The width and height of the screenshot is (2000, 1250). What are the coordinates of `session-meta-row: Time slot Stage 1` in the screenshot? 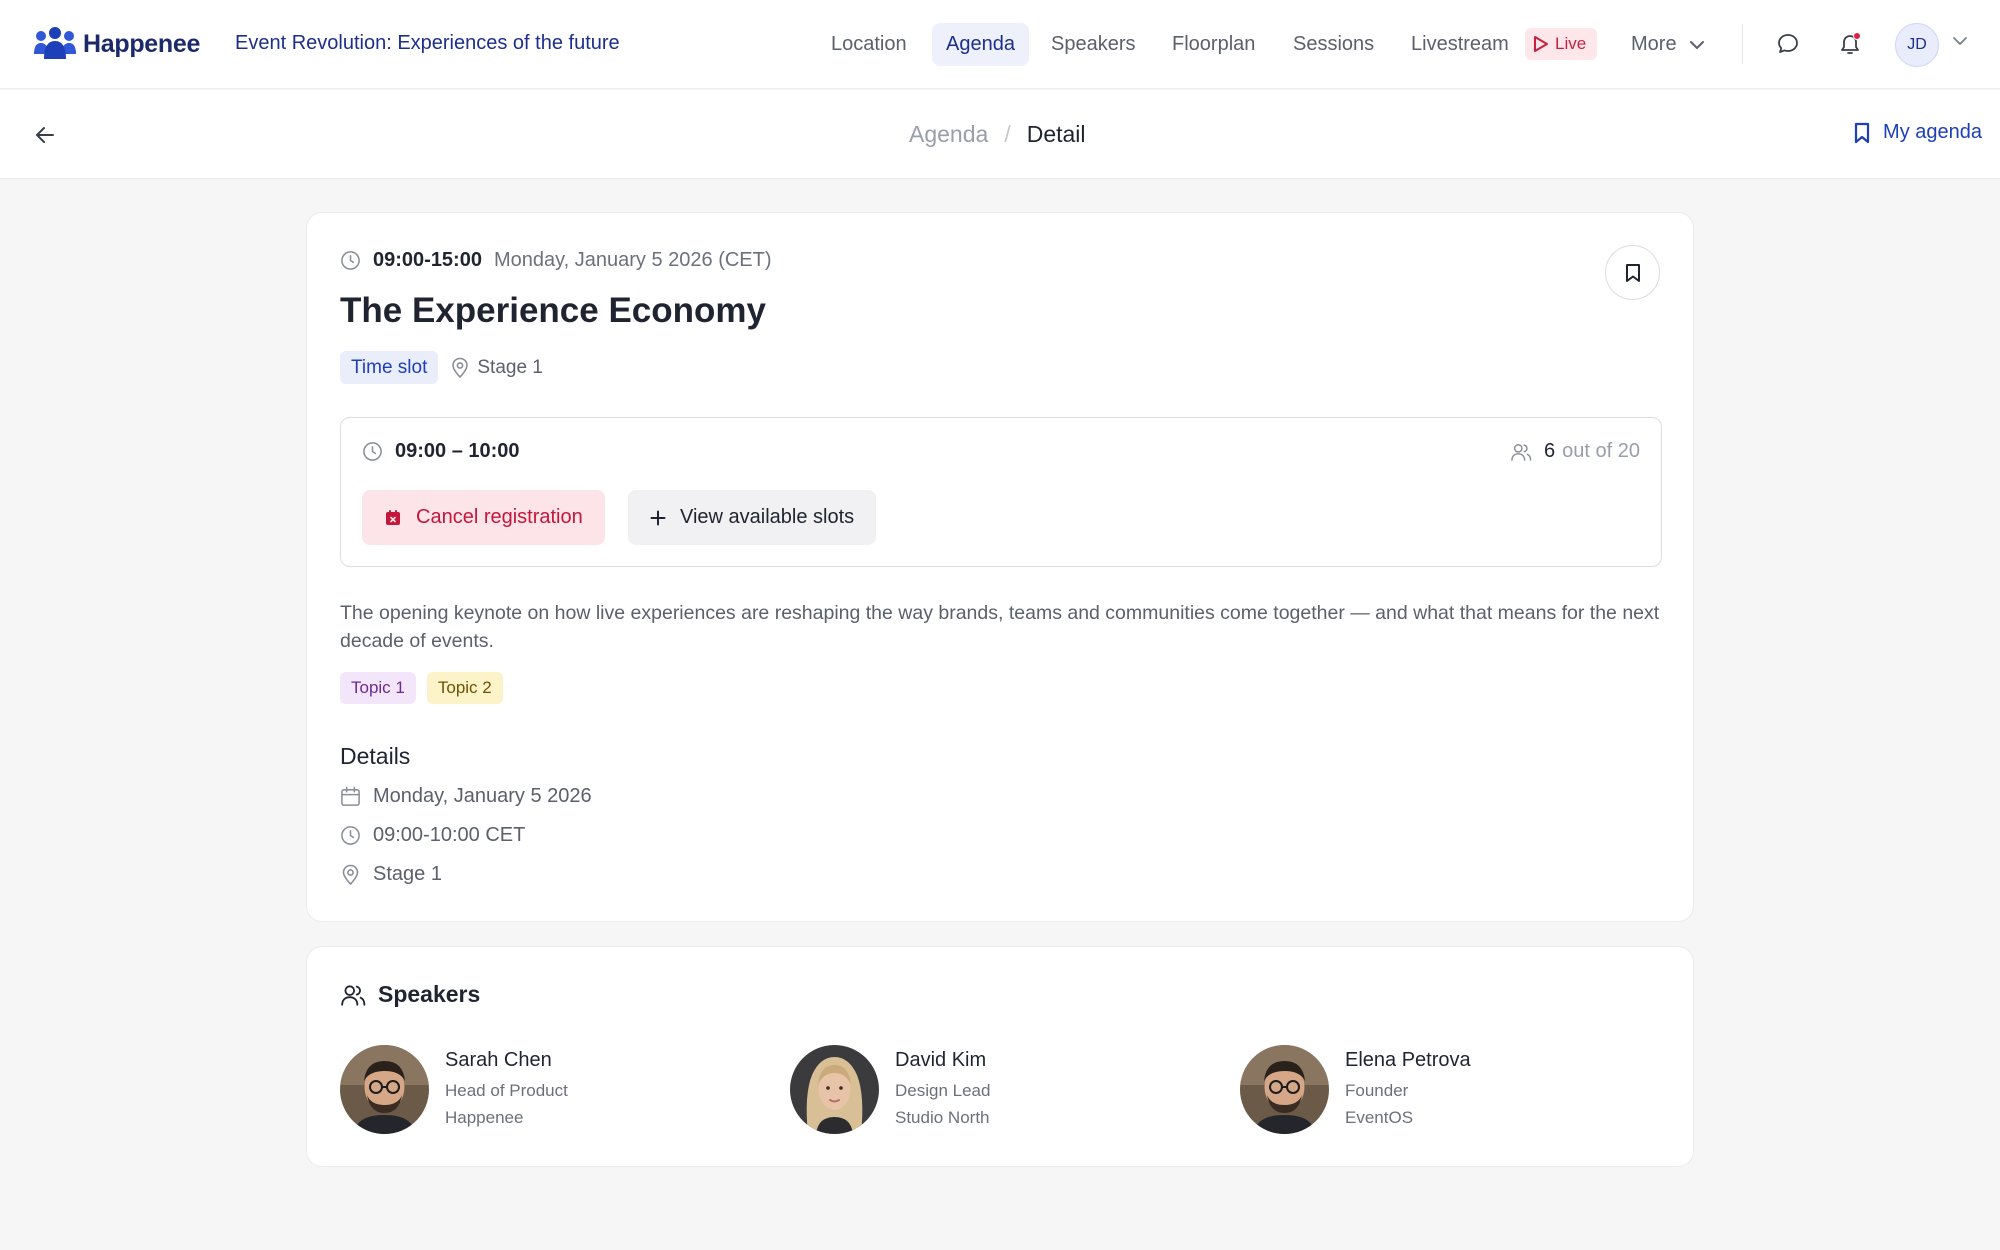 It's located at (441, 367).